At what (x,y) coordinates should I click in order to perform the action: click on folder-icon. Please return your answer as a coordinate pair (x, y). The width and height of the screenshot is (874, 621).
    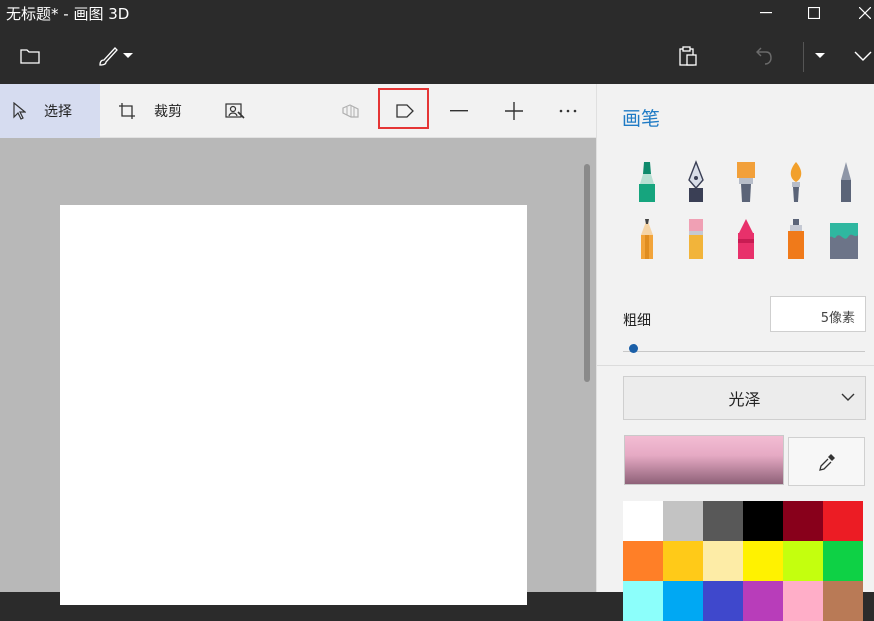
    Looking at the image, I should click on (30, 56).